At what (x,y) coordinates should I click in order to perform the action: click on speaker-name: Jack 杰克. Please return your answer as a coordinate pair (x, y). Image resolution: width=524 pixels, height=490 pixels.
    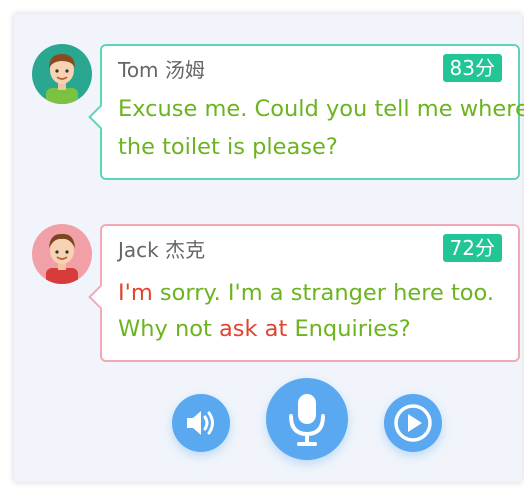
    Looking at the image, I should click on (162, 250).